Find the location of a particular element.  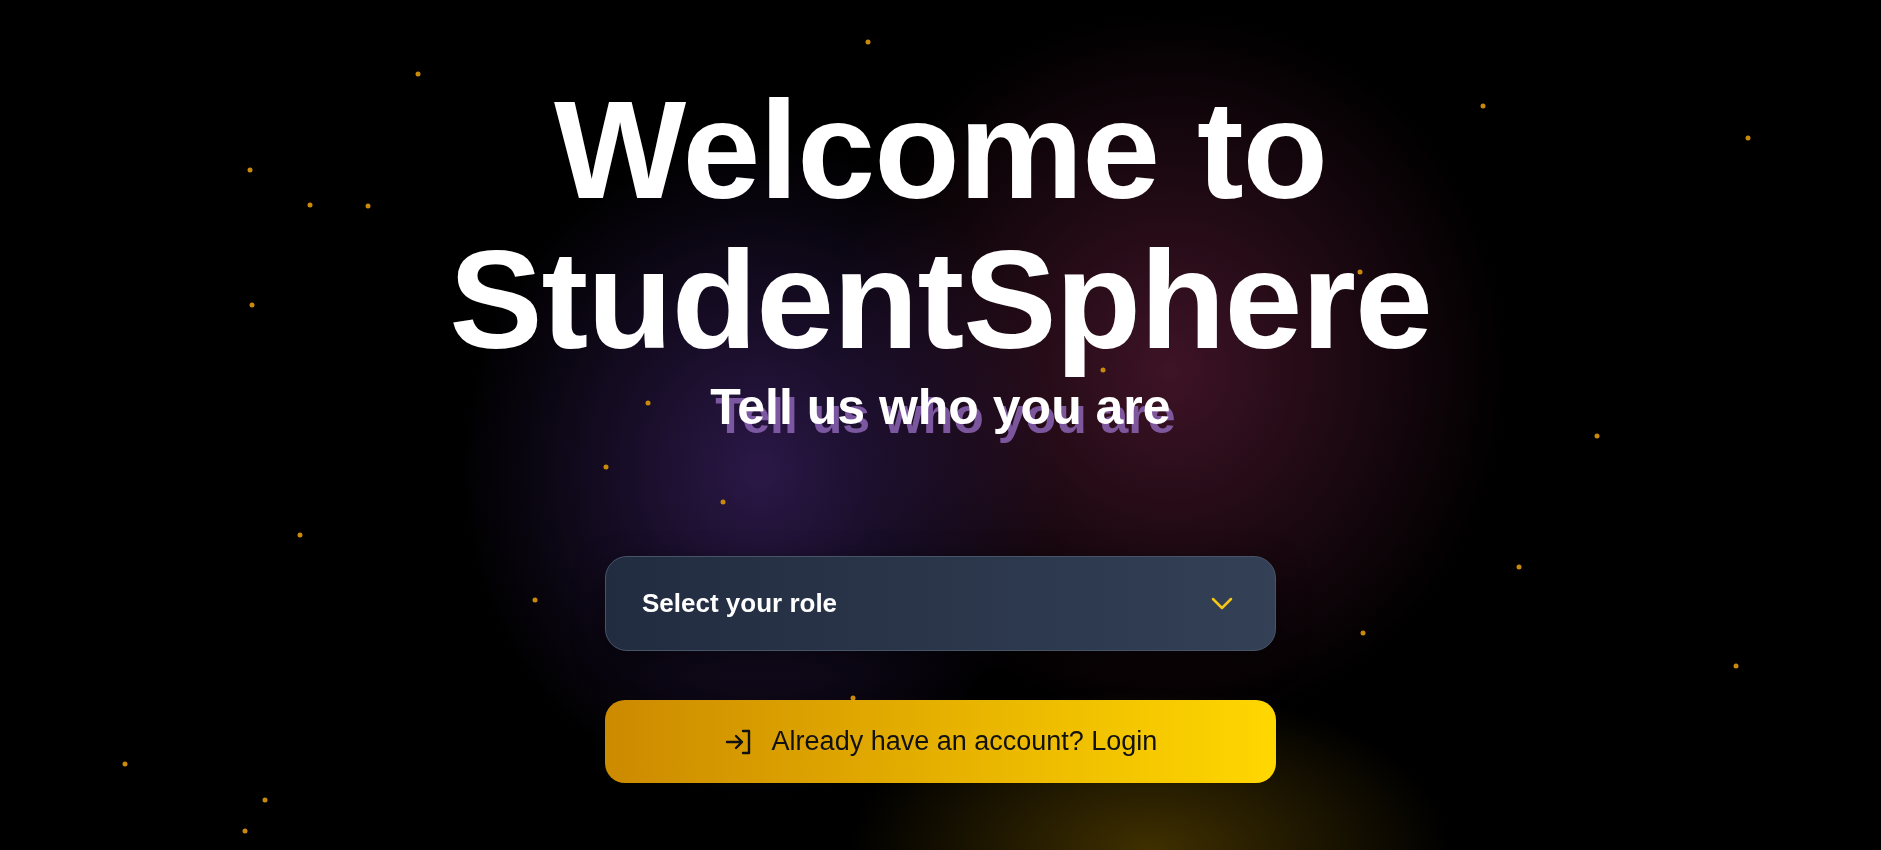

login-button: Already have an account? Login is located at coordinates (940, 741).